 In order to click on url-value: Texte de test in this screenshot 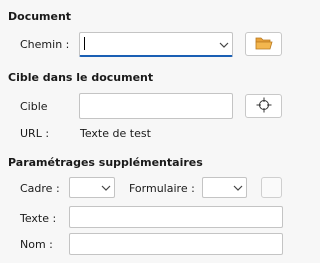, I will do `click(115, 133)`.